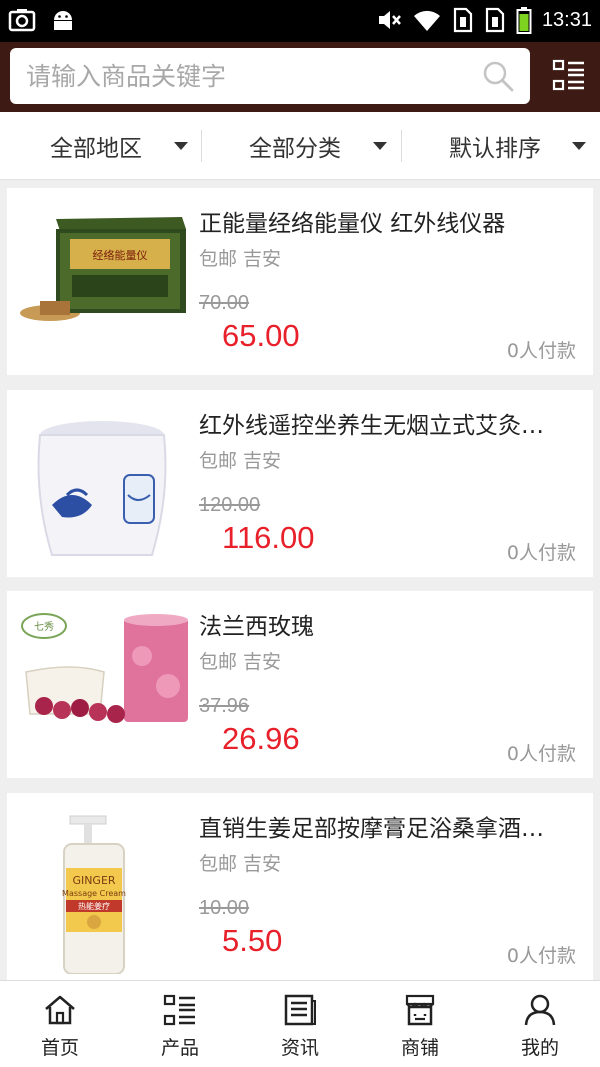 The image size is (600, 1067). Describe the element at coordinates (246, 76) in the screenshot. I see `search-input` at that location.